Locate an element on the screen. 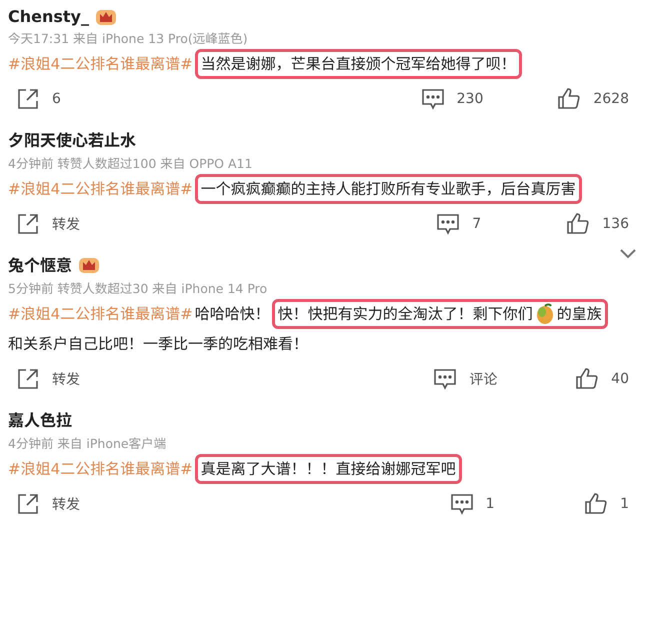 Image resolution: width=651 pixels, height=617 pixels. post-meta: 5分钟前 转赞人数超过30 来自 iPhone 14 Pro is located at coordinates (138, 288).